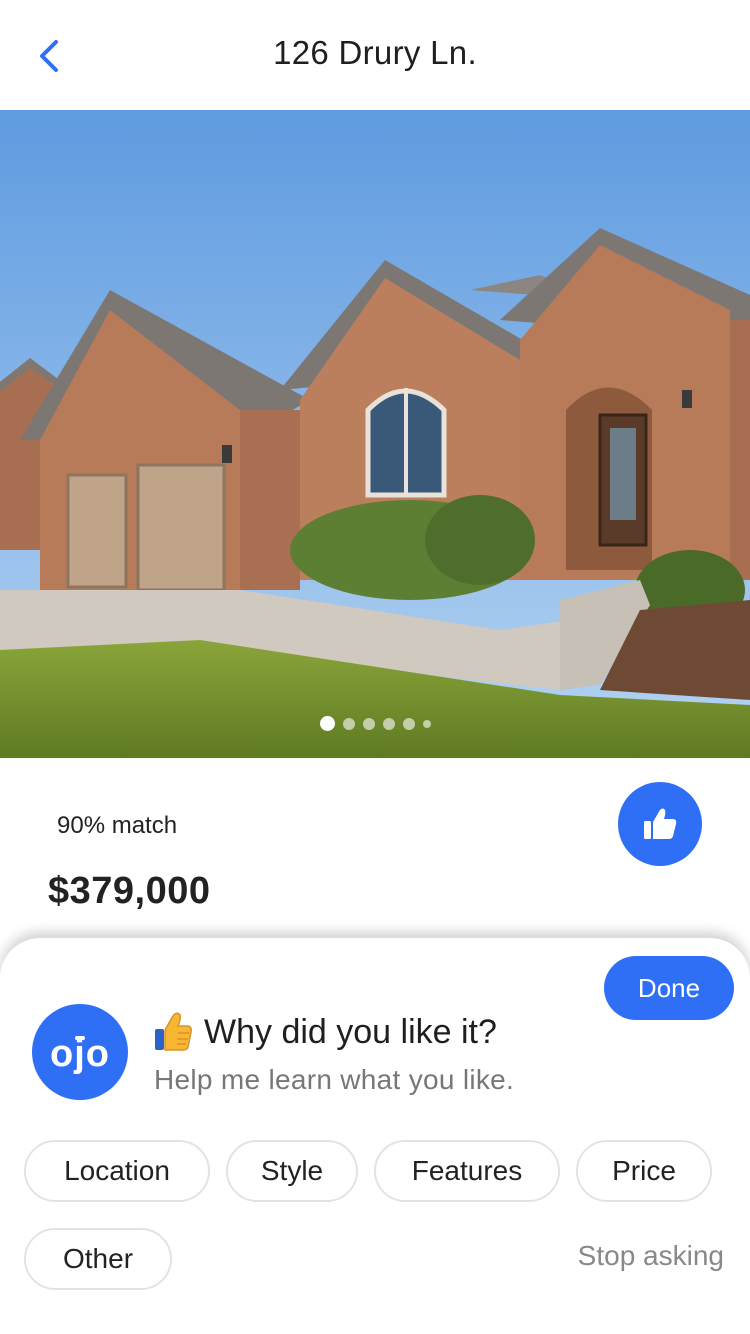 The width and height of the screenshot is (750, 1334). What do you see at coordinates (292, 1171) in the screenshot?
I see `chip-style: Style` at bounding box center [292, 1171].